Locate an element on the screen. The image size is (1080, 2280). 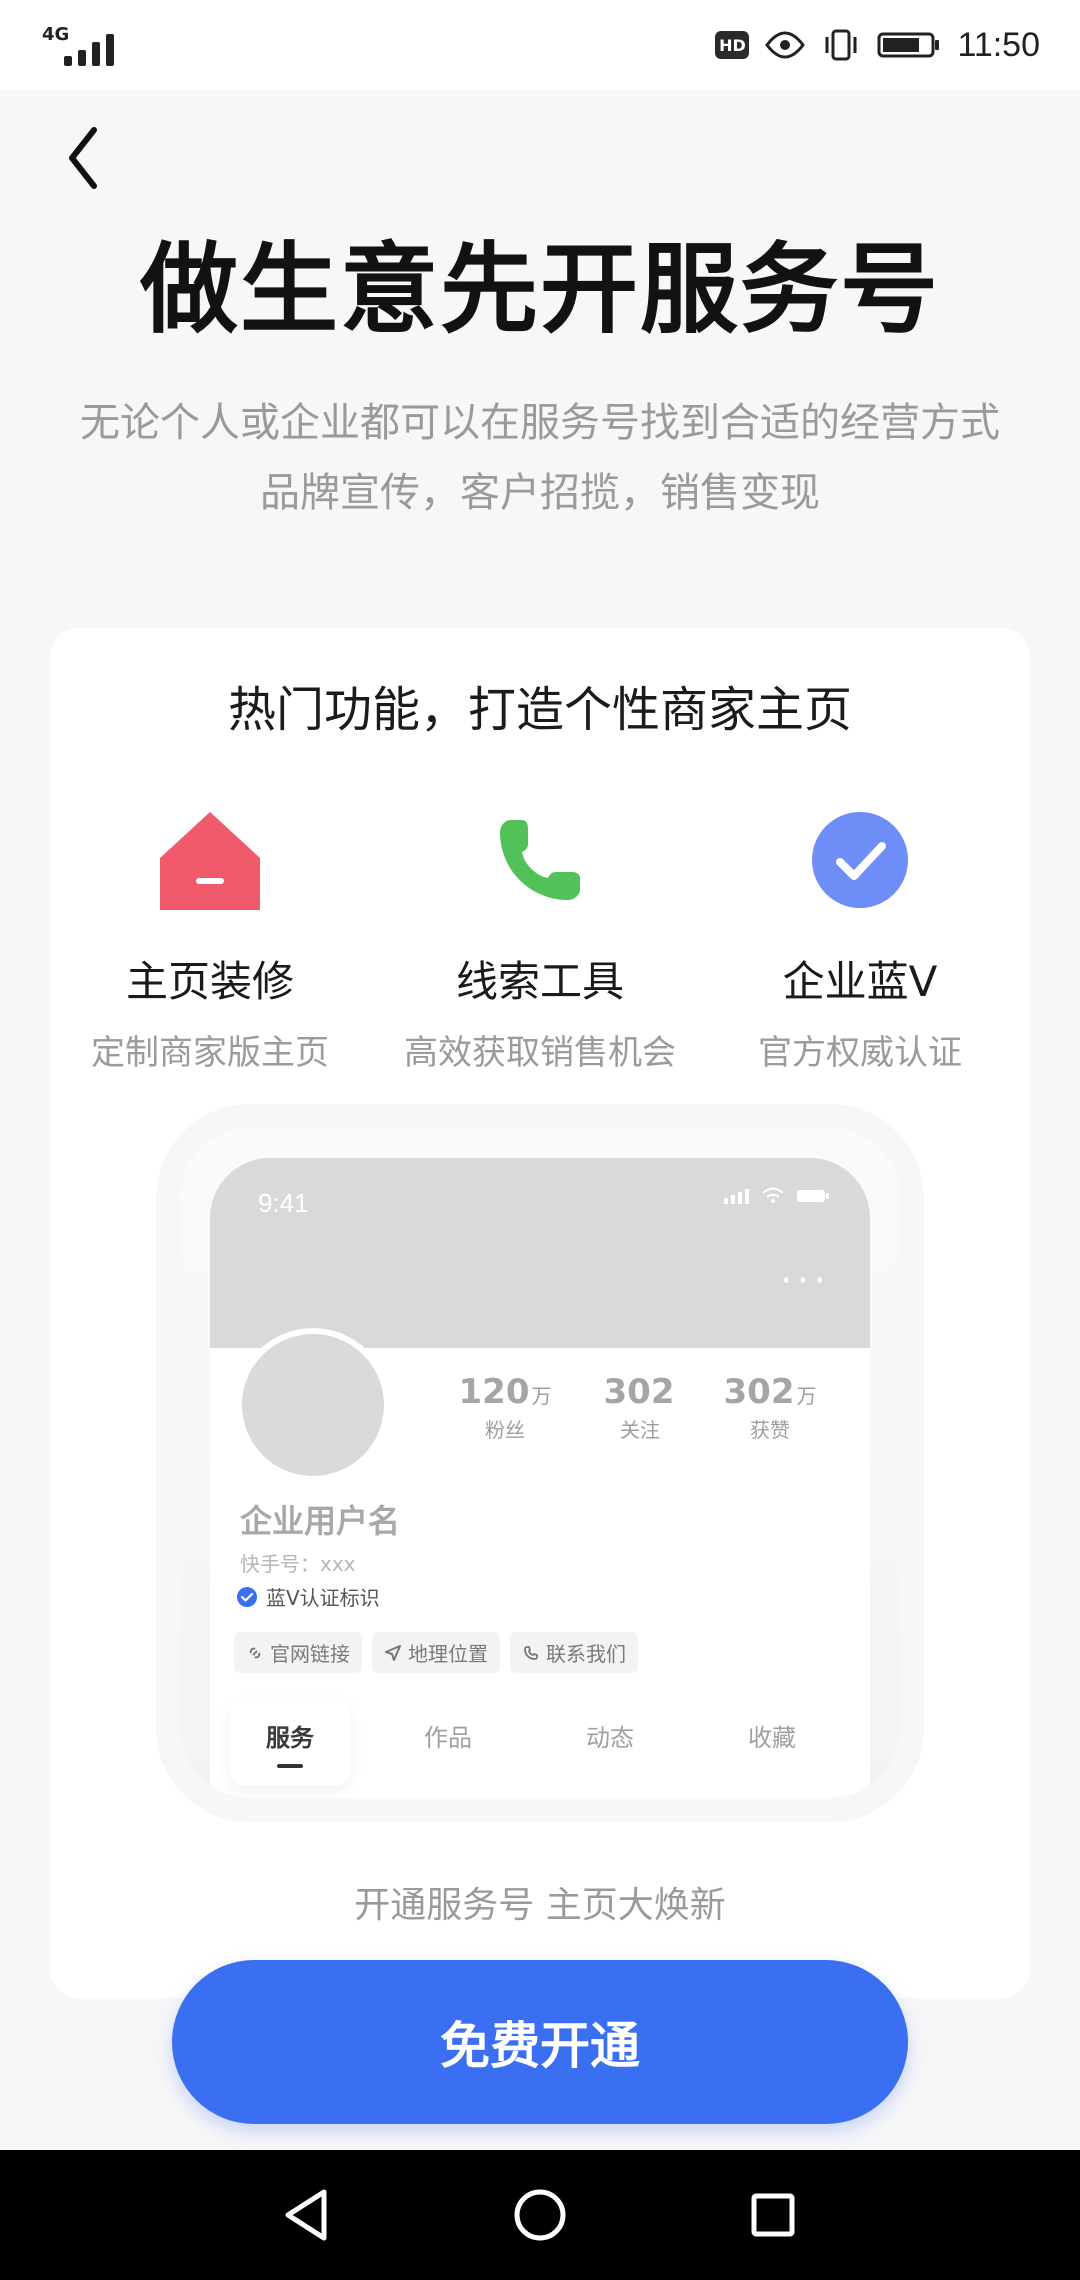
home-circle-icon is located at coordinates (540, 2215).